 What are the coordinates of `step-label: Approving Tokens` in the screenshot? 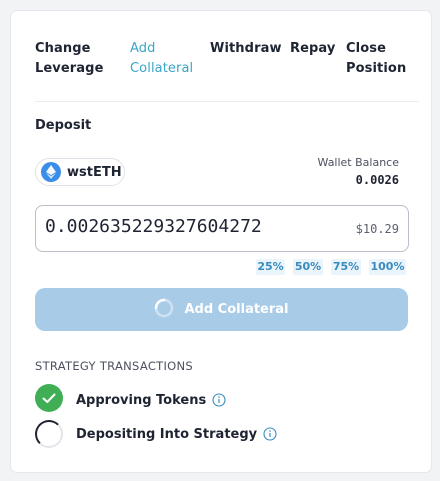 It's located at (141, 400).